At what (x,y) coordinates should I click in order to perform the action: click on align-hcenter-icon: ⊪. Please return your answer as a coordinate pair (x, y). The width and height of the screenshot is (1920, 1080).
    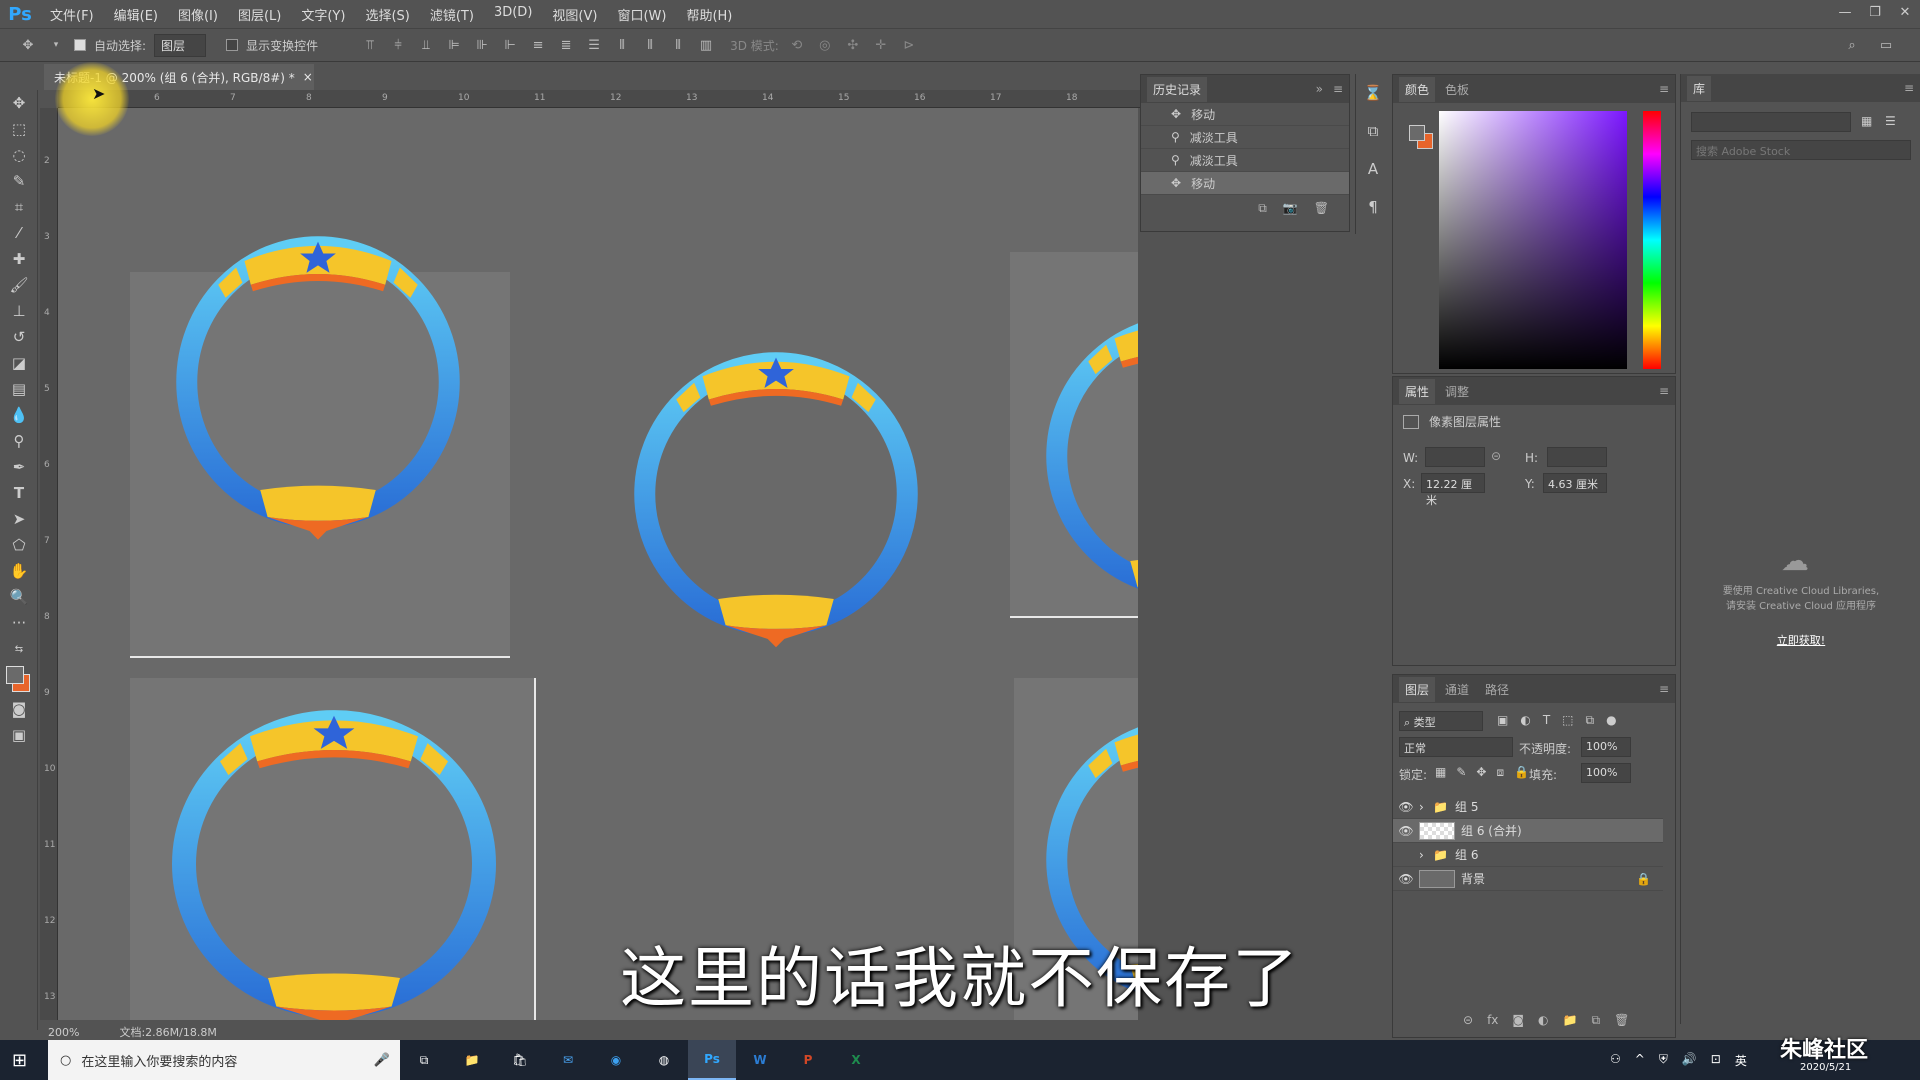
    Looking at the image, I should click on (482, 45).